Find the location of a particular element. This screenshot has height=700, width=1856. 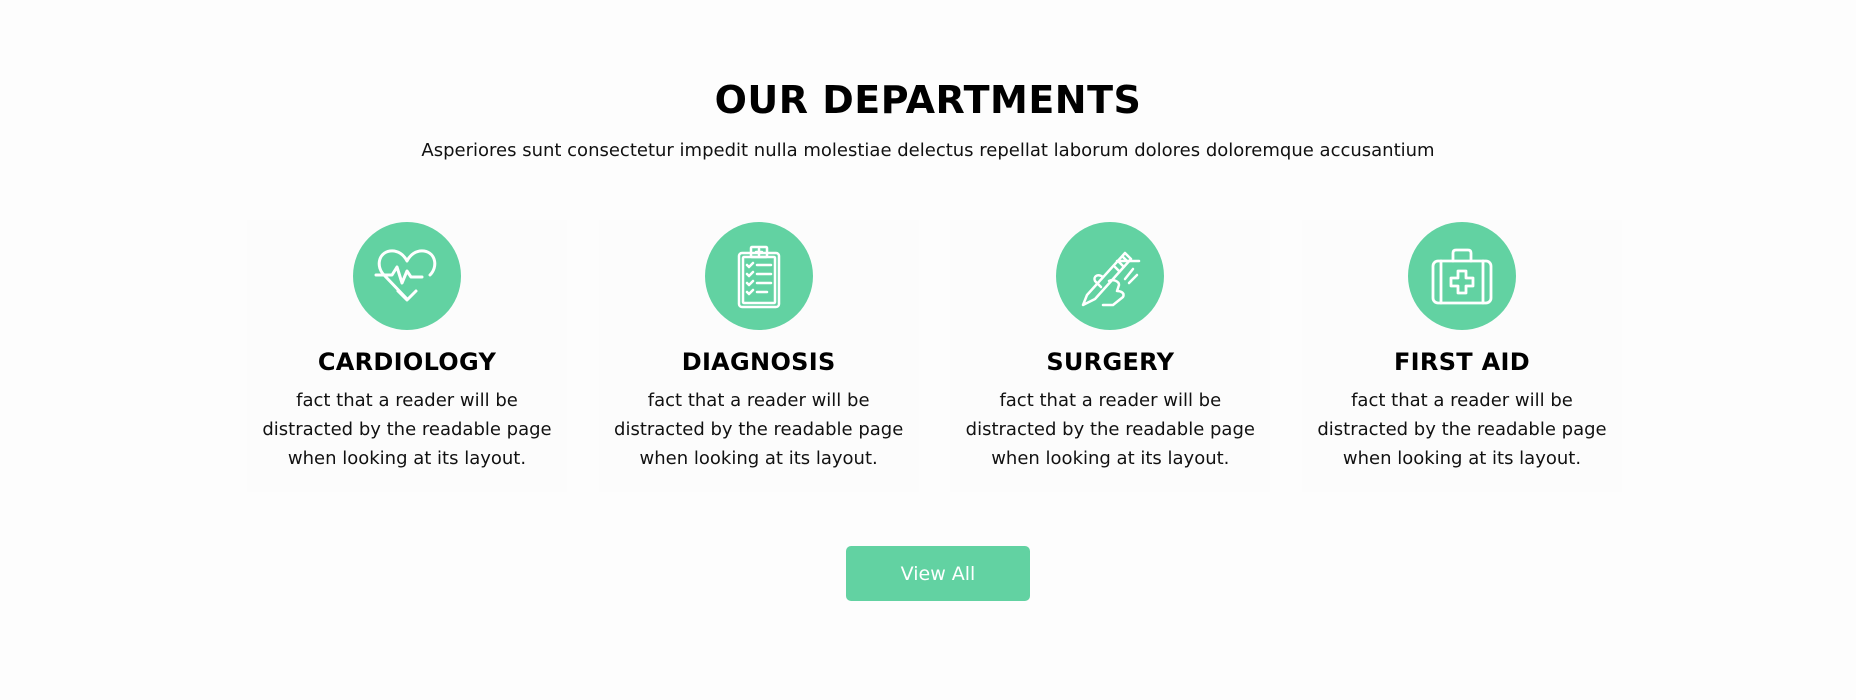

department-title: SURGERY is located at coordinates (1110, 362).